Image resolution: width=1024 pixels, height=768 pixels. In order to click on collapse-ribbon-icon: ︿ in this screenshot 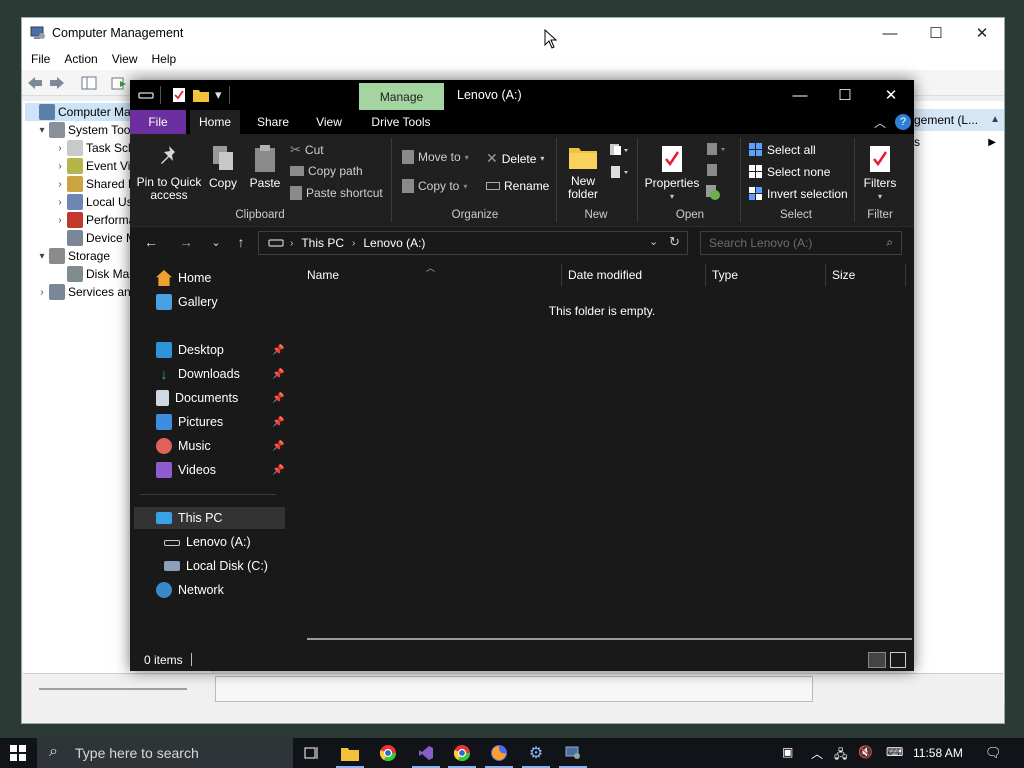, I will do `click(880, 122)`.